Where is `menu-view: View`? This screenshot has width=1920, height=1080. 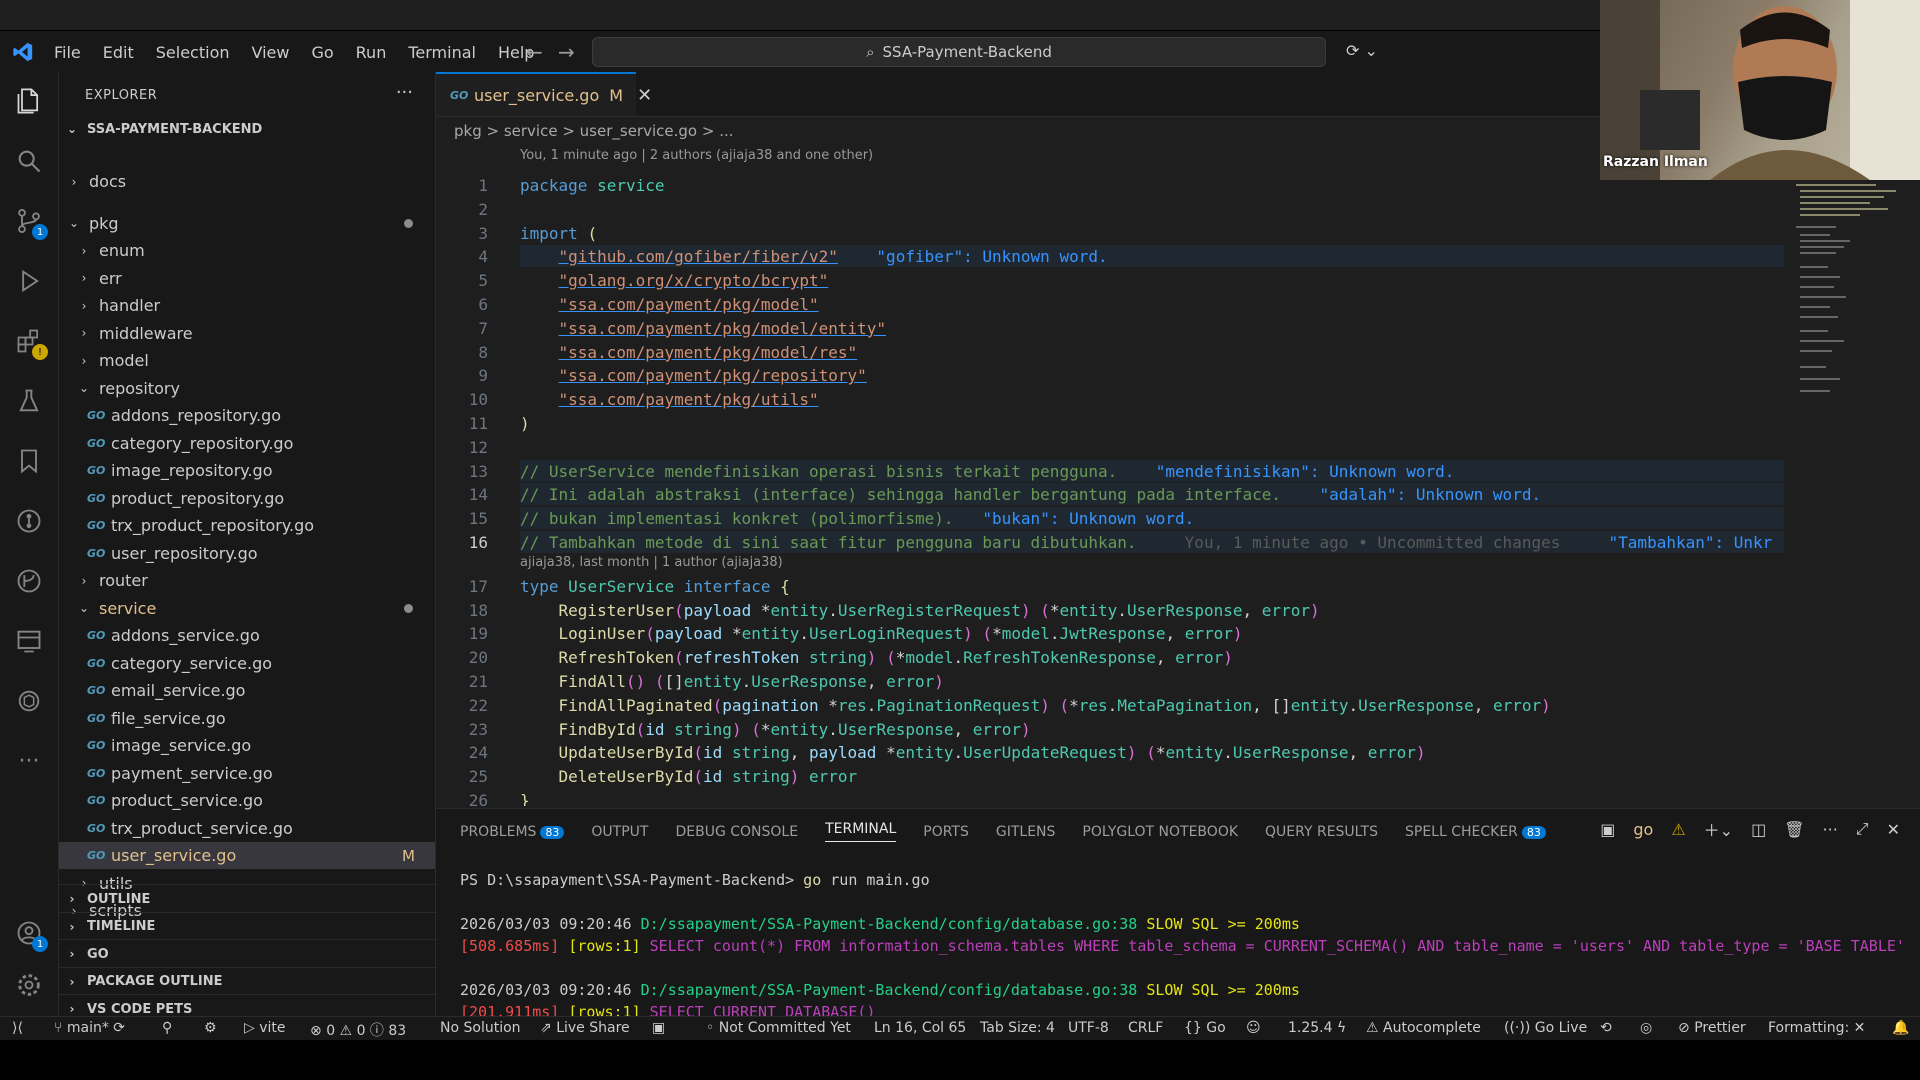 menu-view: View is located at coordinates (271, 52).